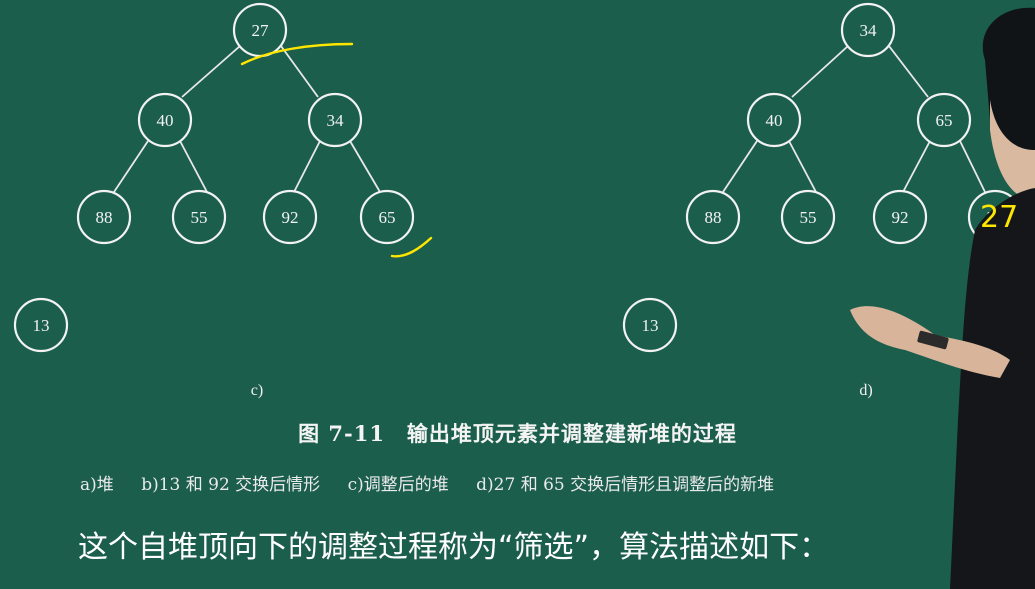 The image size is (1035, 589). I want to click on panel-d-node-rl: 92, so click(900, 217).